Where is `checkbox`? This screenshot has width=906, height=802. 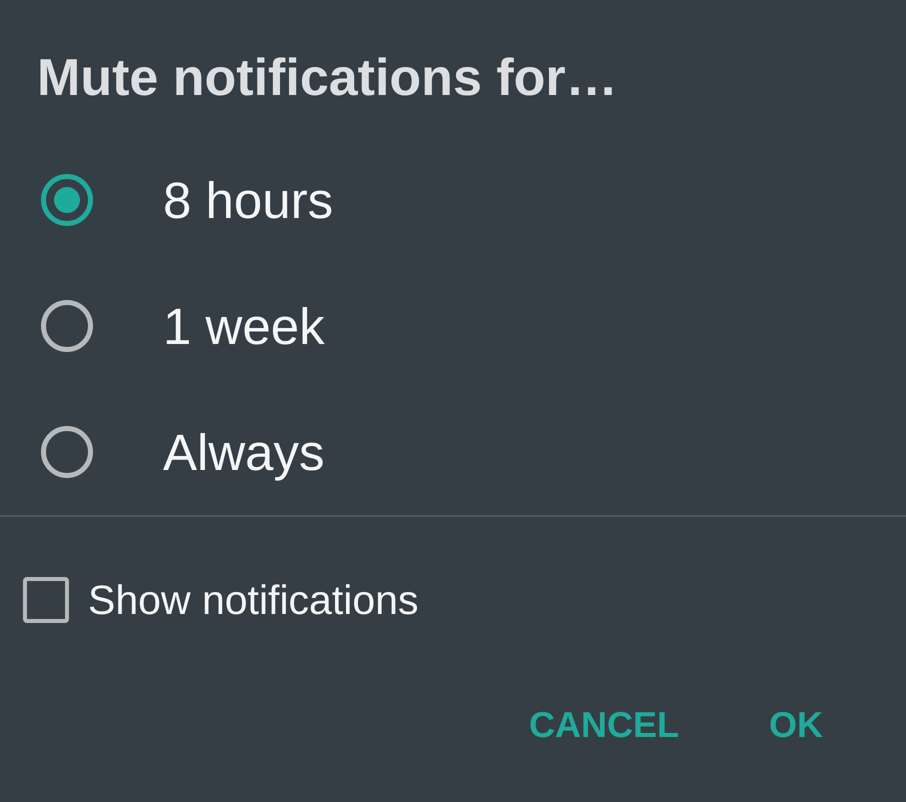 checkbox is located at coordinates (46, 600).